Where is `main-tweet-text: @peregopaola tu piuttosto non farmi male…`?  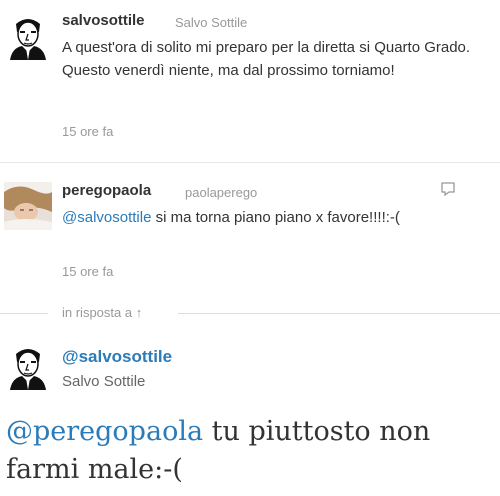 main-tweet-text: @peregopaola tu piuttosto non farmi male… is located at coordinates (246, 451).